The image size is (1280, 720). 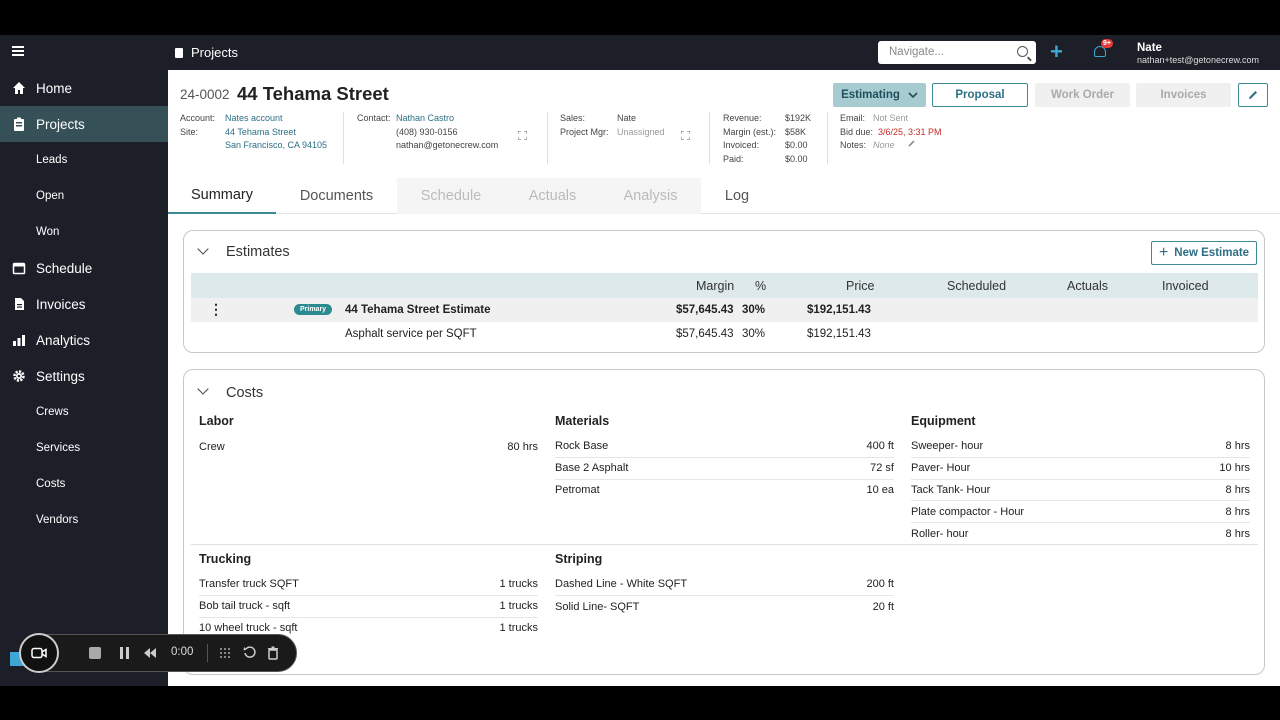 What do you see at coordinates (1149, 48) in the screenshot?
I see `user-name: Nate` at bounding box center [1149, 48].